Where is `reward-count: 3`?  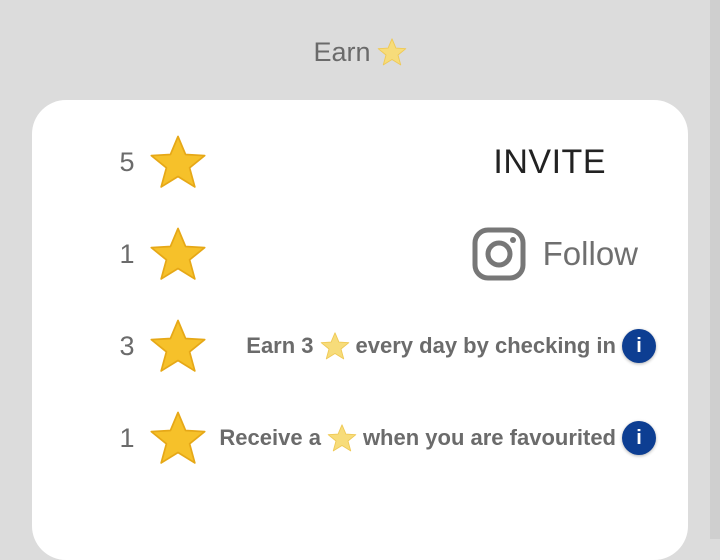 reward-count: 3 is located at coordinates (127, 345).